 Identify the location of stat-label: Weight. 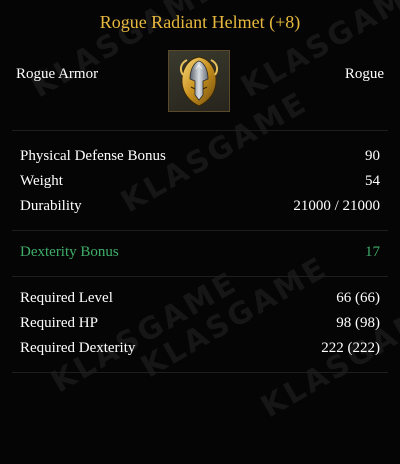
(41, 181).